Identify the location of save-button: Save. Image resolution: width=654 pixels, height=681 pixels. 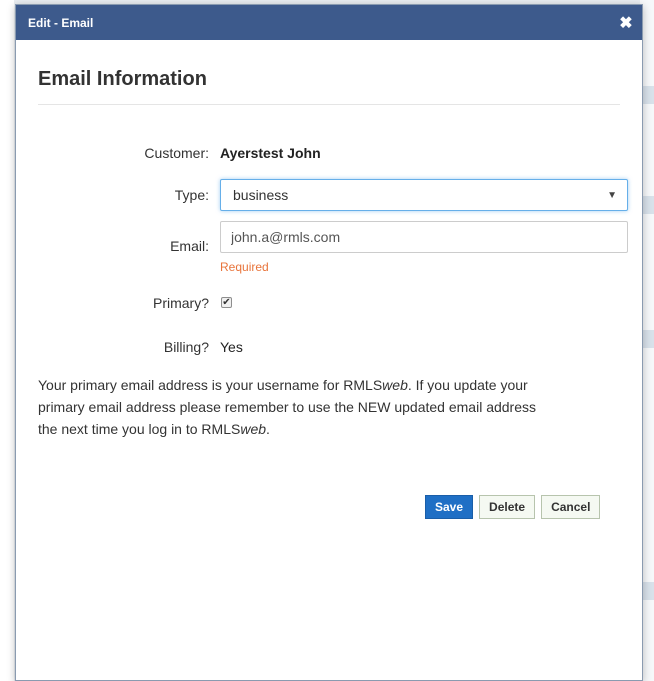
(449, 507).